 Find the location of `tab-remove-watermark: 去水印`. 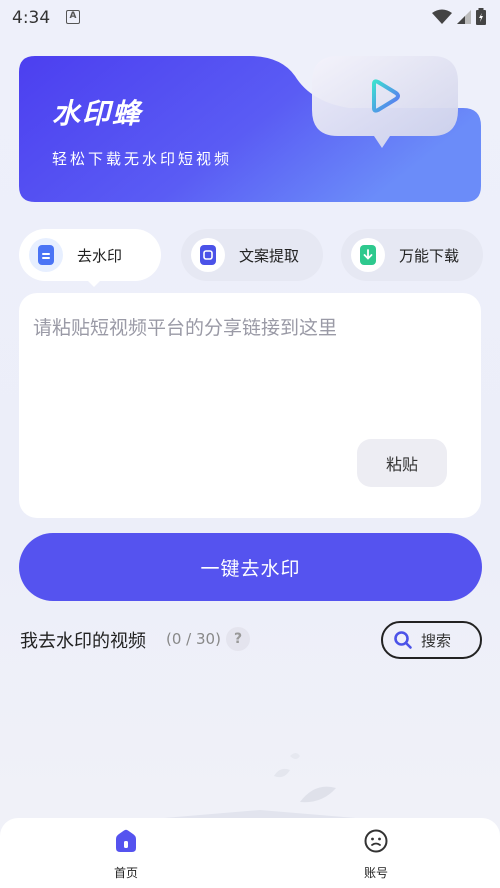

tab-remove-watermark: 去水印 is located at coordinates (90, 255).